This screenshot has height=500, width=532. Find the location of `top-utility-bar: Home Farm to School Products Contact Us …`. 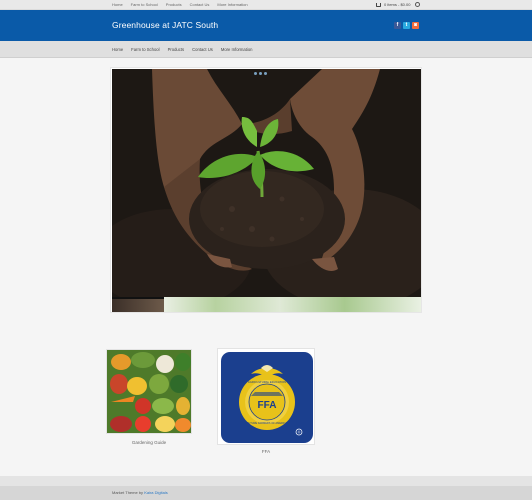

top-utility-bar: Home Farm to School Products Contact Us … is located at coordinates (266, 5).